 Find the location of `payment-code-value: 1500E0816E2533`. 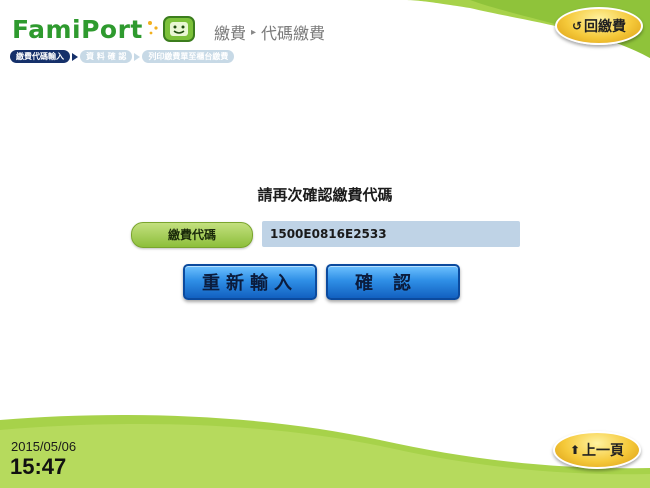

payment-code-value: 1500E0816E2533 is located at coordinates (391, 234).